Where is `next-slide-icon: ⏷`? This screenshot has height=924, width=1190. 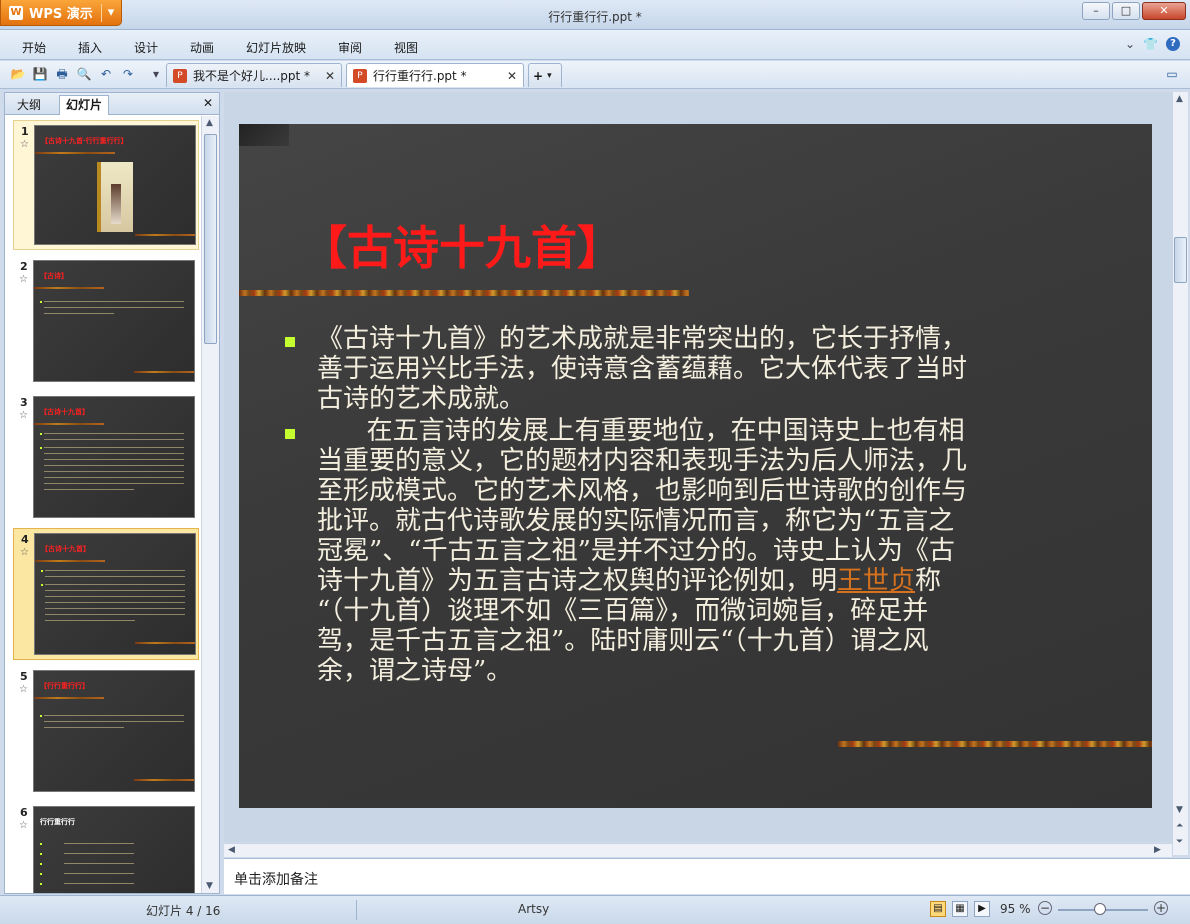
next-slide-icon: ⏷ is located at coordinates (1179, 842).